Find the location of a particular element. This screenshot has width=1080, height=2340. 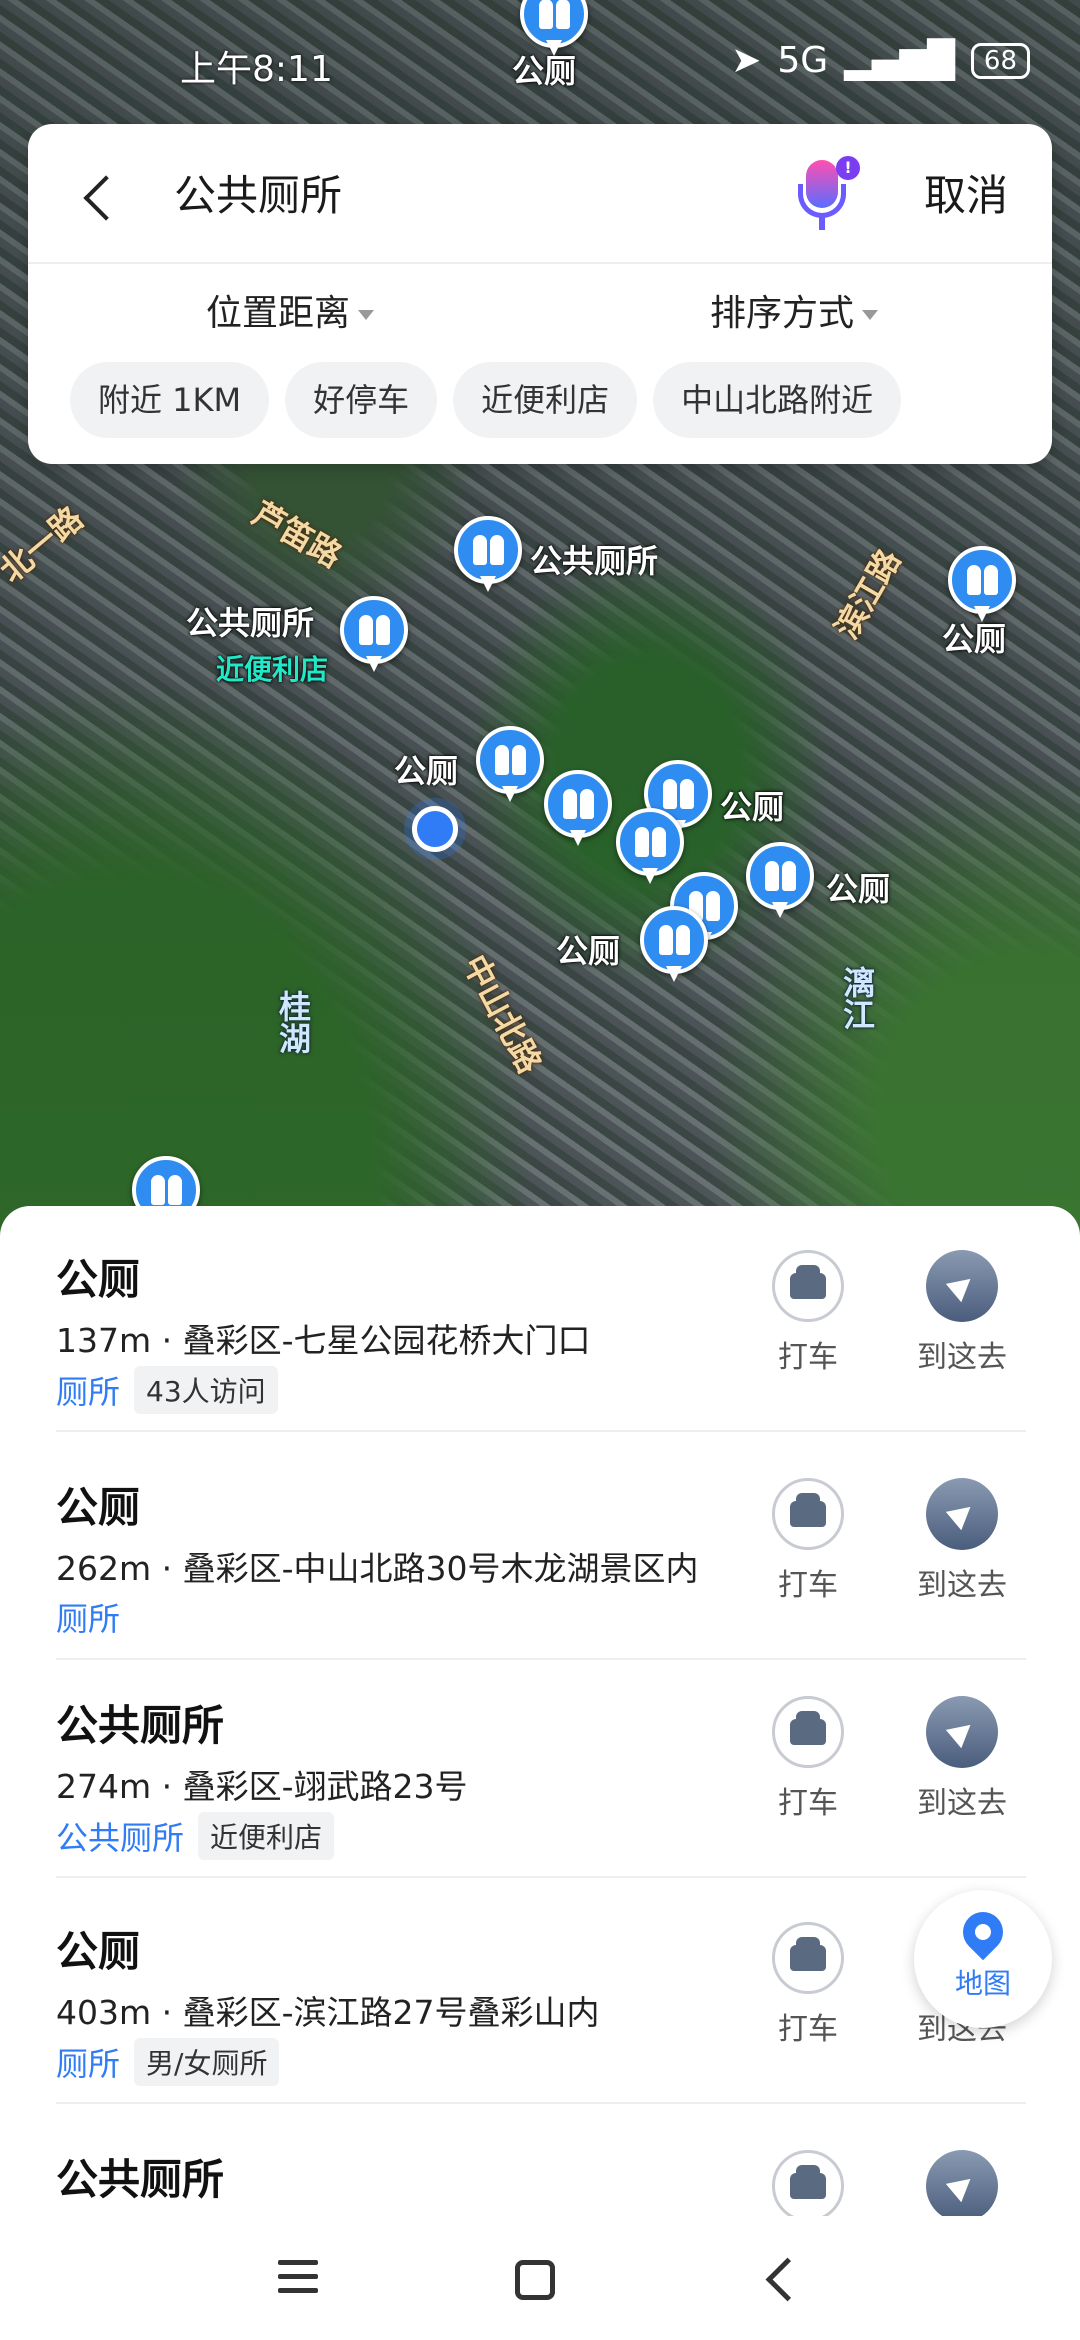

chip-parking: 好停车 is located at coordinates (361, 400).